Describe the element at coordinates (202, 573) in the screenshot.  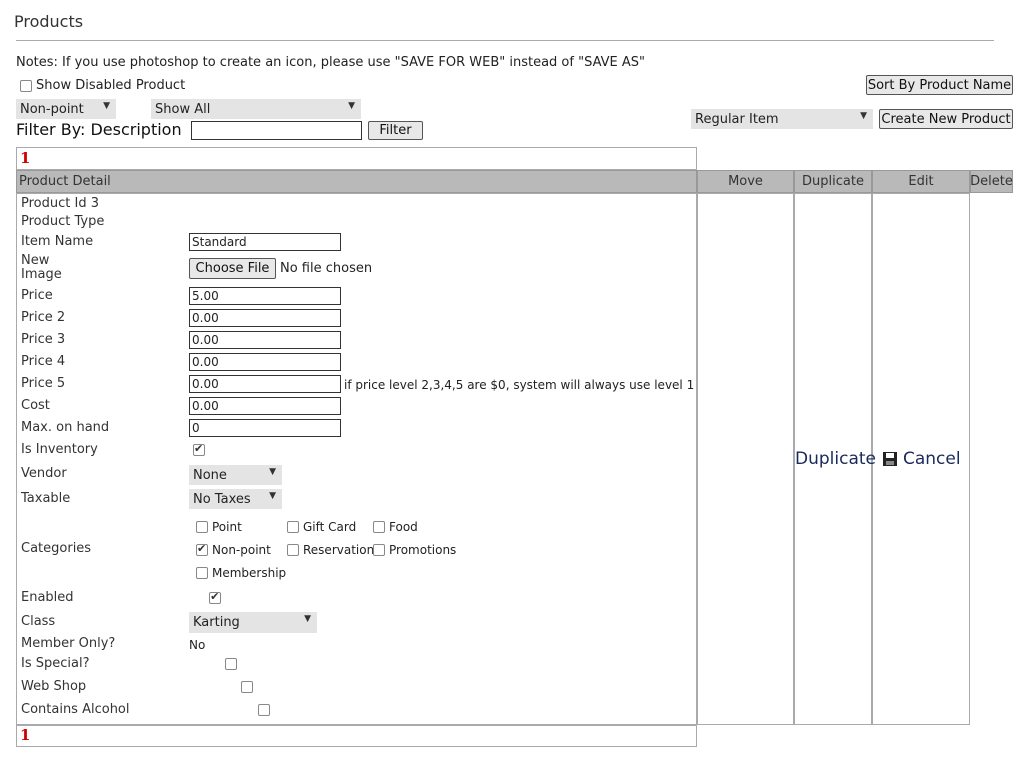
I see `category-membership-checkbox` at that location.